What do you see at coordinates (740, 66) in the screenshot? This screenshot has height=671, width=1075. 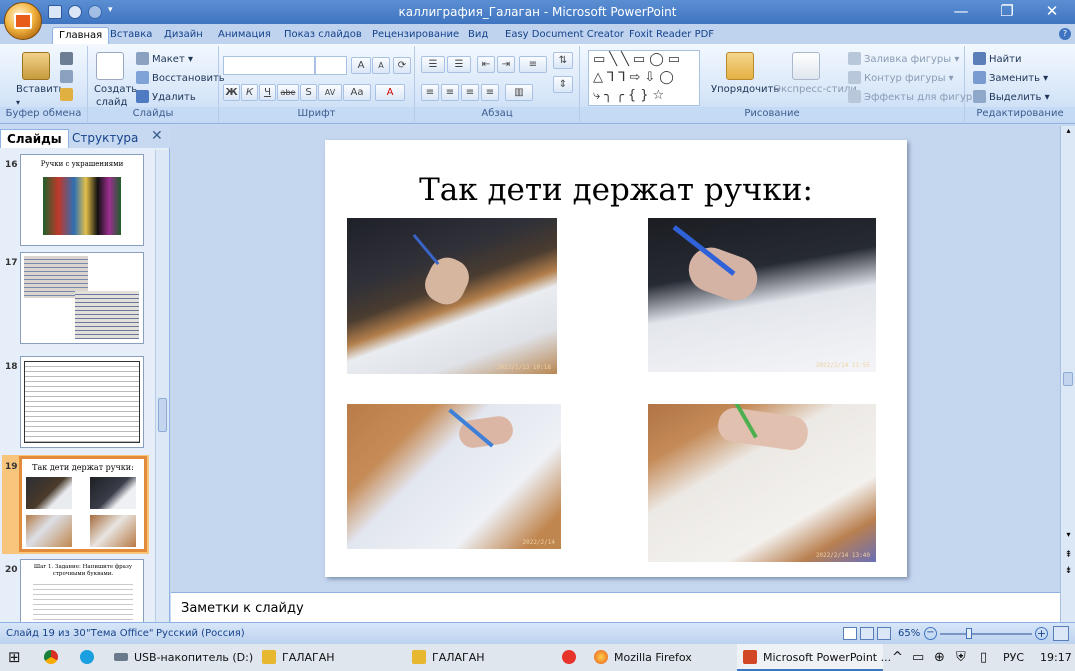 I see `arrange-icon` at bounding box center [740, 66].